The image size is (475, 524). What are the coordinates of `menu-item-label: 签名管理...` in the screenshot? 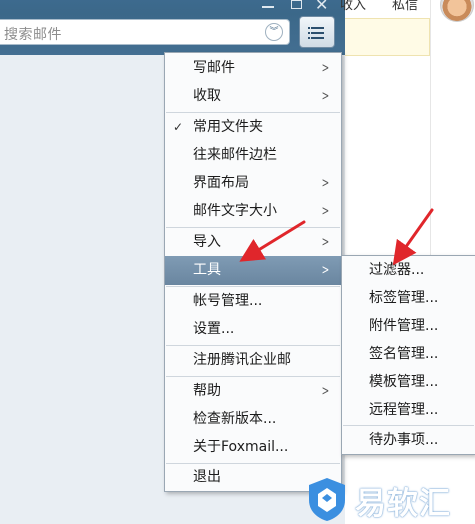 It's located at (404, 354).